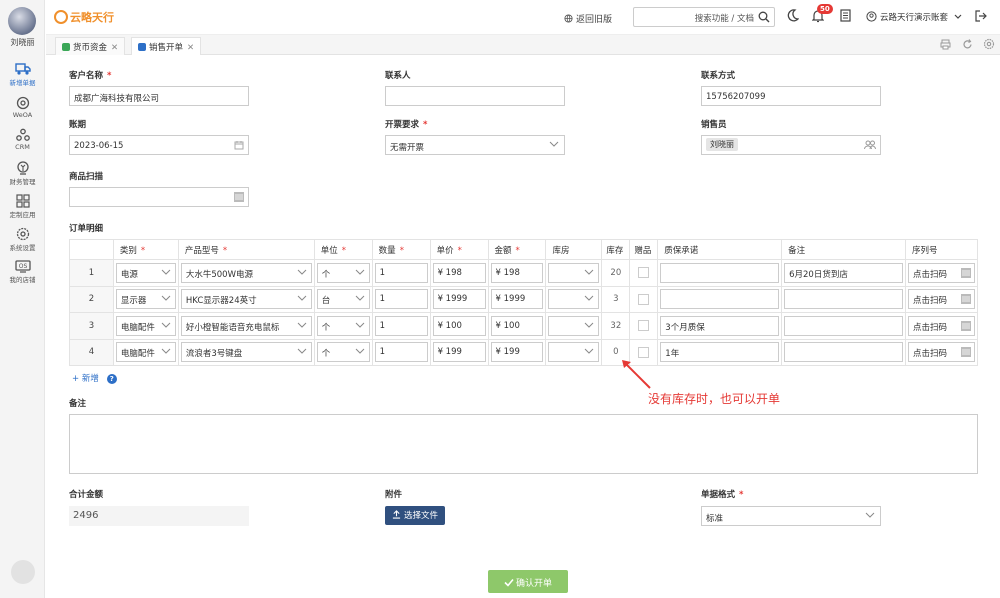 The width and height of the screenshot is (1000, 598). Describe the element at coordinates (704, 17) in the screenshot. I see `search-input: 搜索功能 / 文档` at that location.